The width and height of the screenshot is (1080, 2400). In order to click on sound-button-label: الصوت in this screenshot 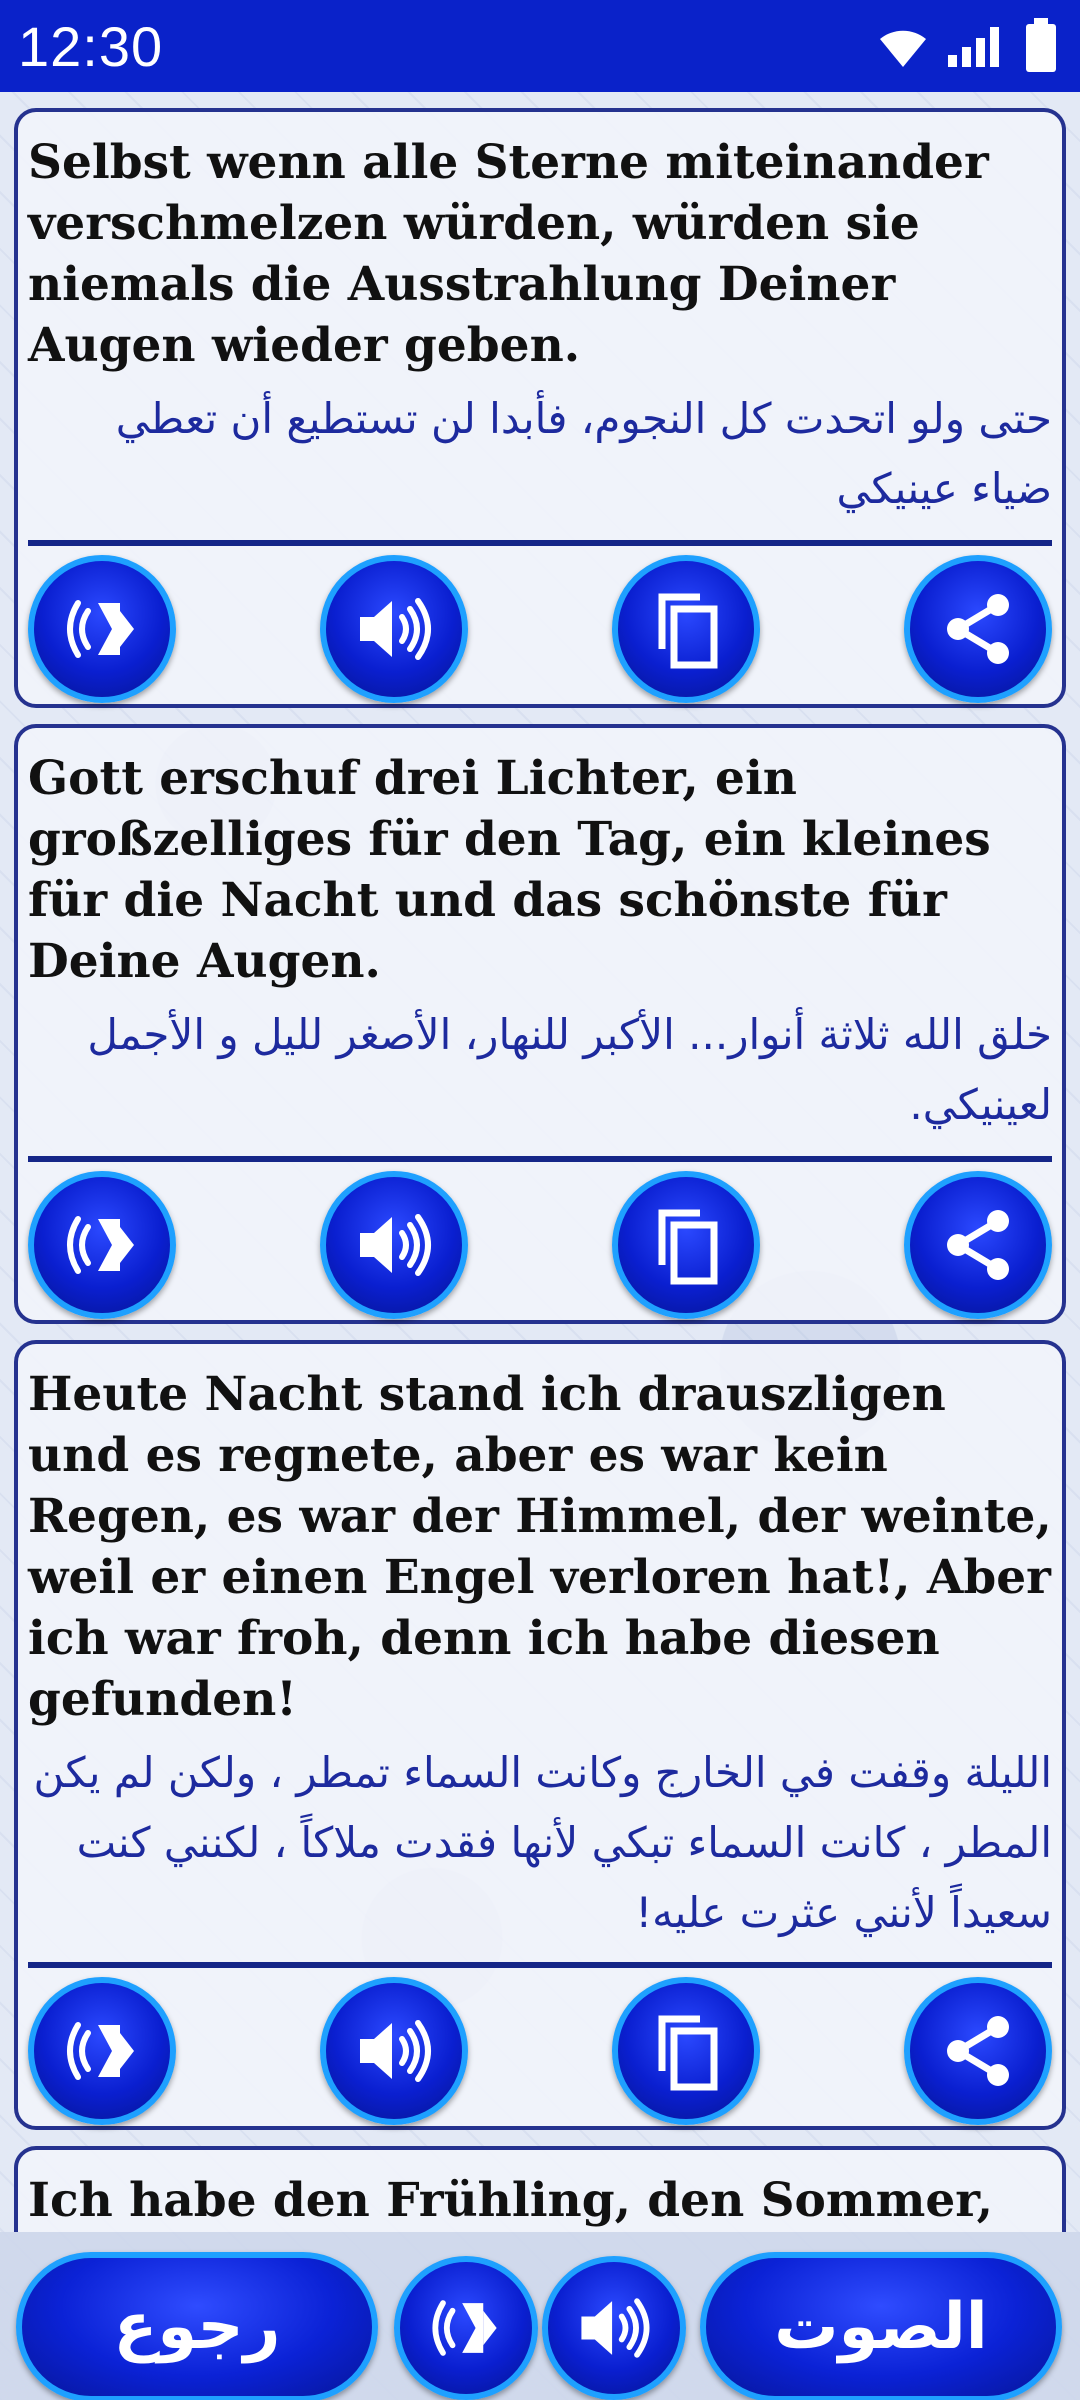, I will do `click(881, 2327)`.